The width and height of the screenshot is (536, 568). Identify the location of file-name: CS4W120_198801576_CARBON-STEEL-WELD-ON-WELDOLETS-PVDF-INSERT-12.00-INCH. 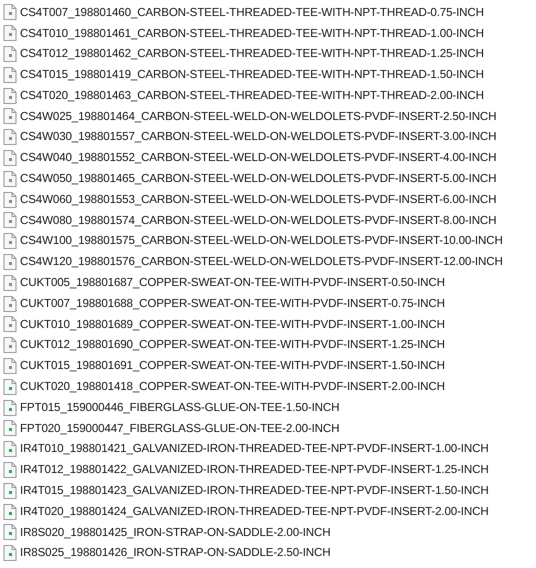
(261, 262).